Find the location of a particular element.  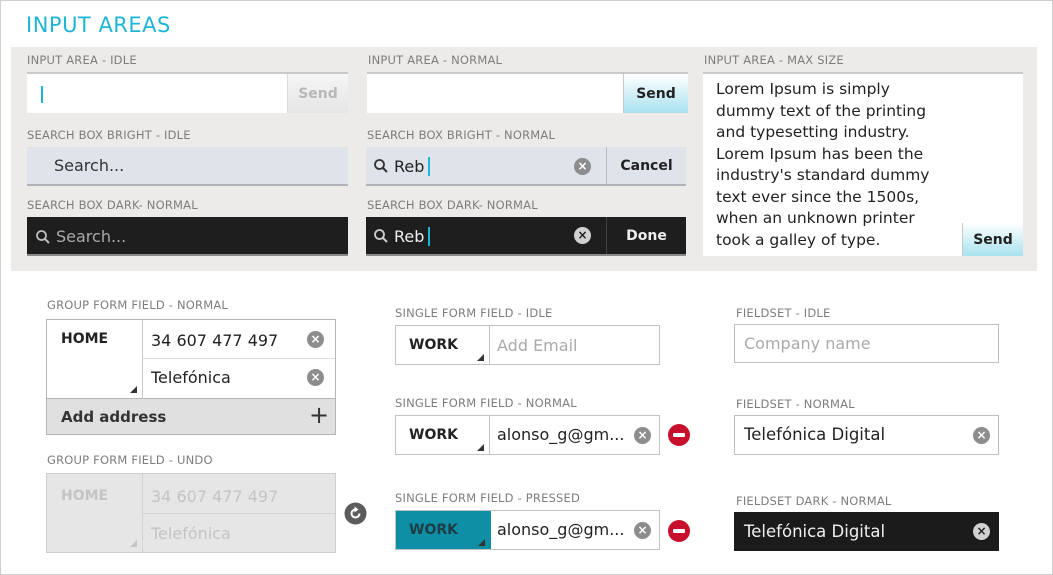

add-address-label: Add address is located at coordinates (114, 417).